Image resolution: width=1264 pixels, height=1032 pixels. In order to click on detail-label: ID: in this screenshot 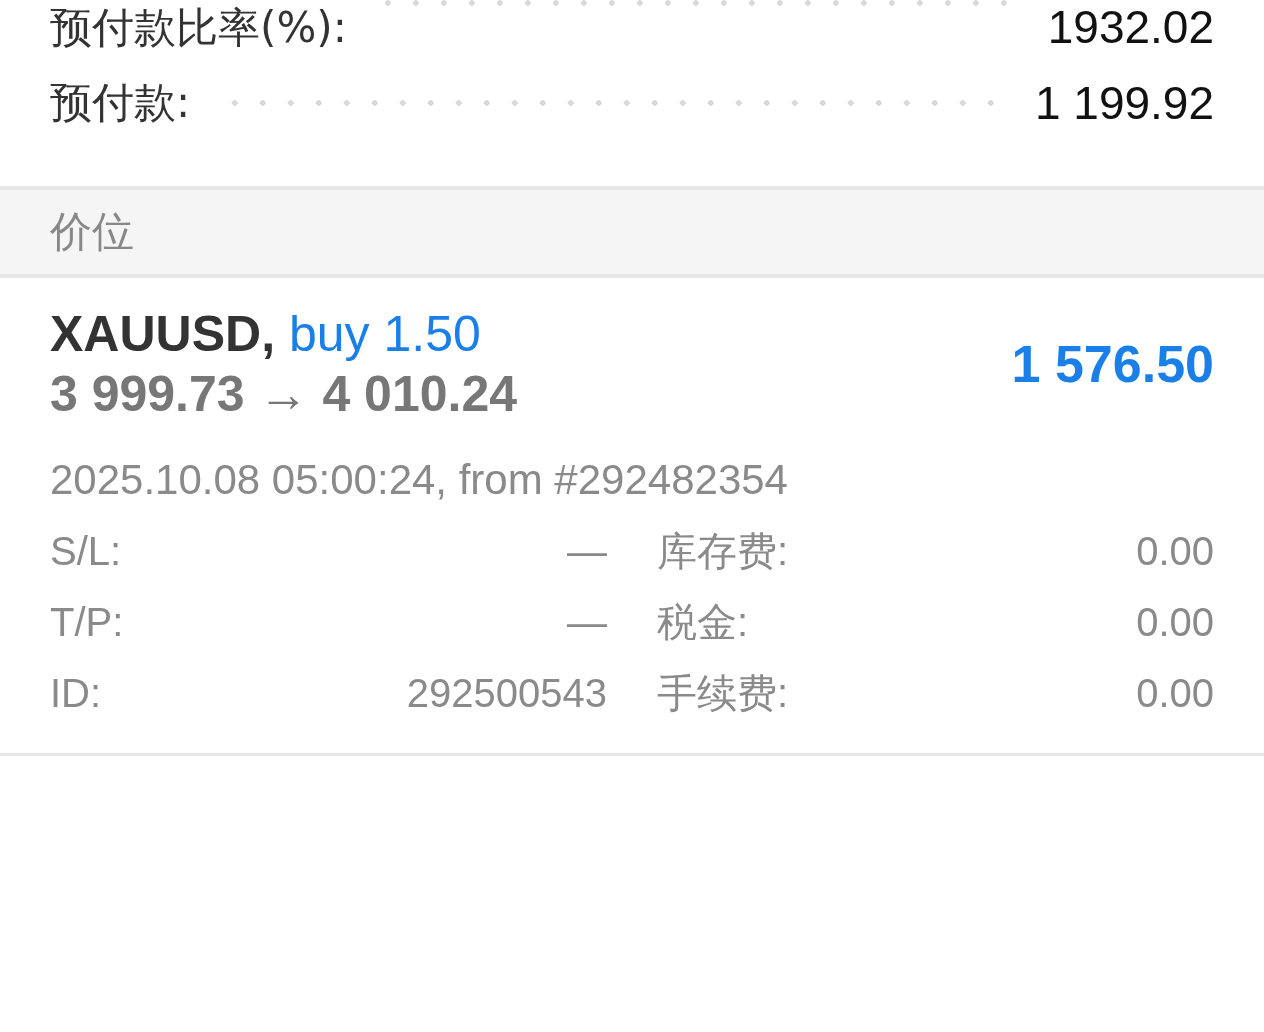, I will do `click(76, 693)`.